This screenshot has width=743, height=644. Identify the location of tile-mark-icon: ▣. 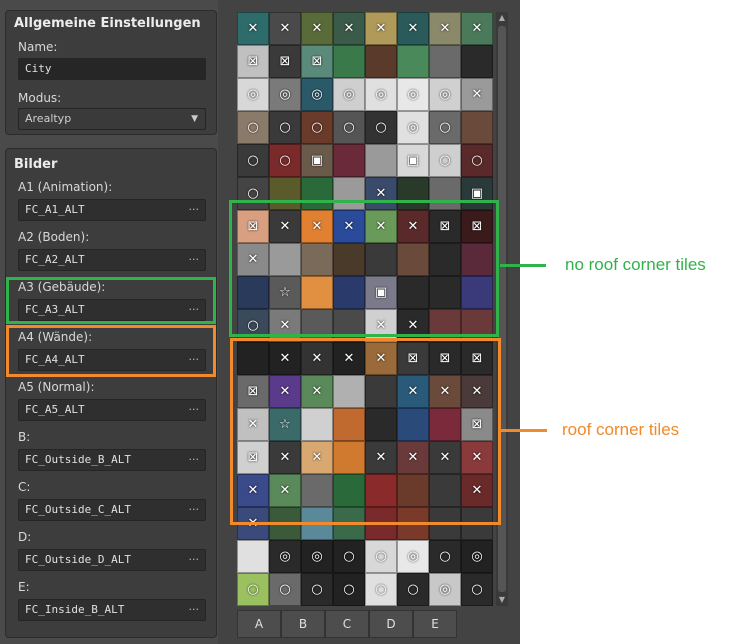
(413, 160).